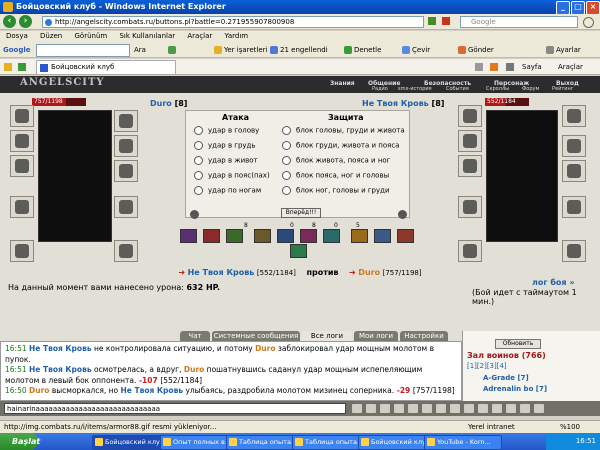  What do you see at coordinates (51, 36) in the screenshot?
I see `menu-edit: Düzen` at bounding box center [51, 36].